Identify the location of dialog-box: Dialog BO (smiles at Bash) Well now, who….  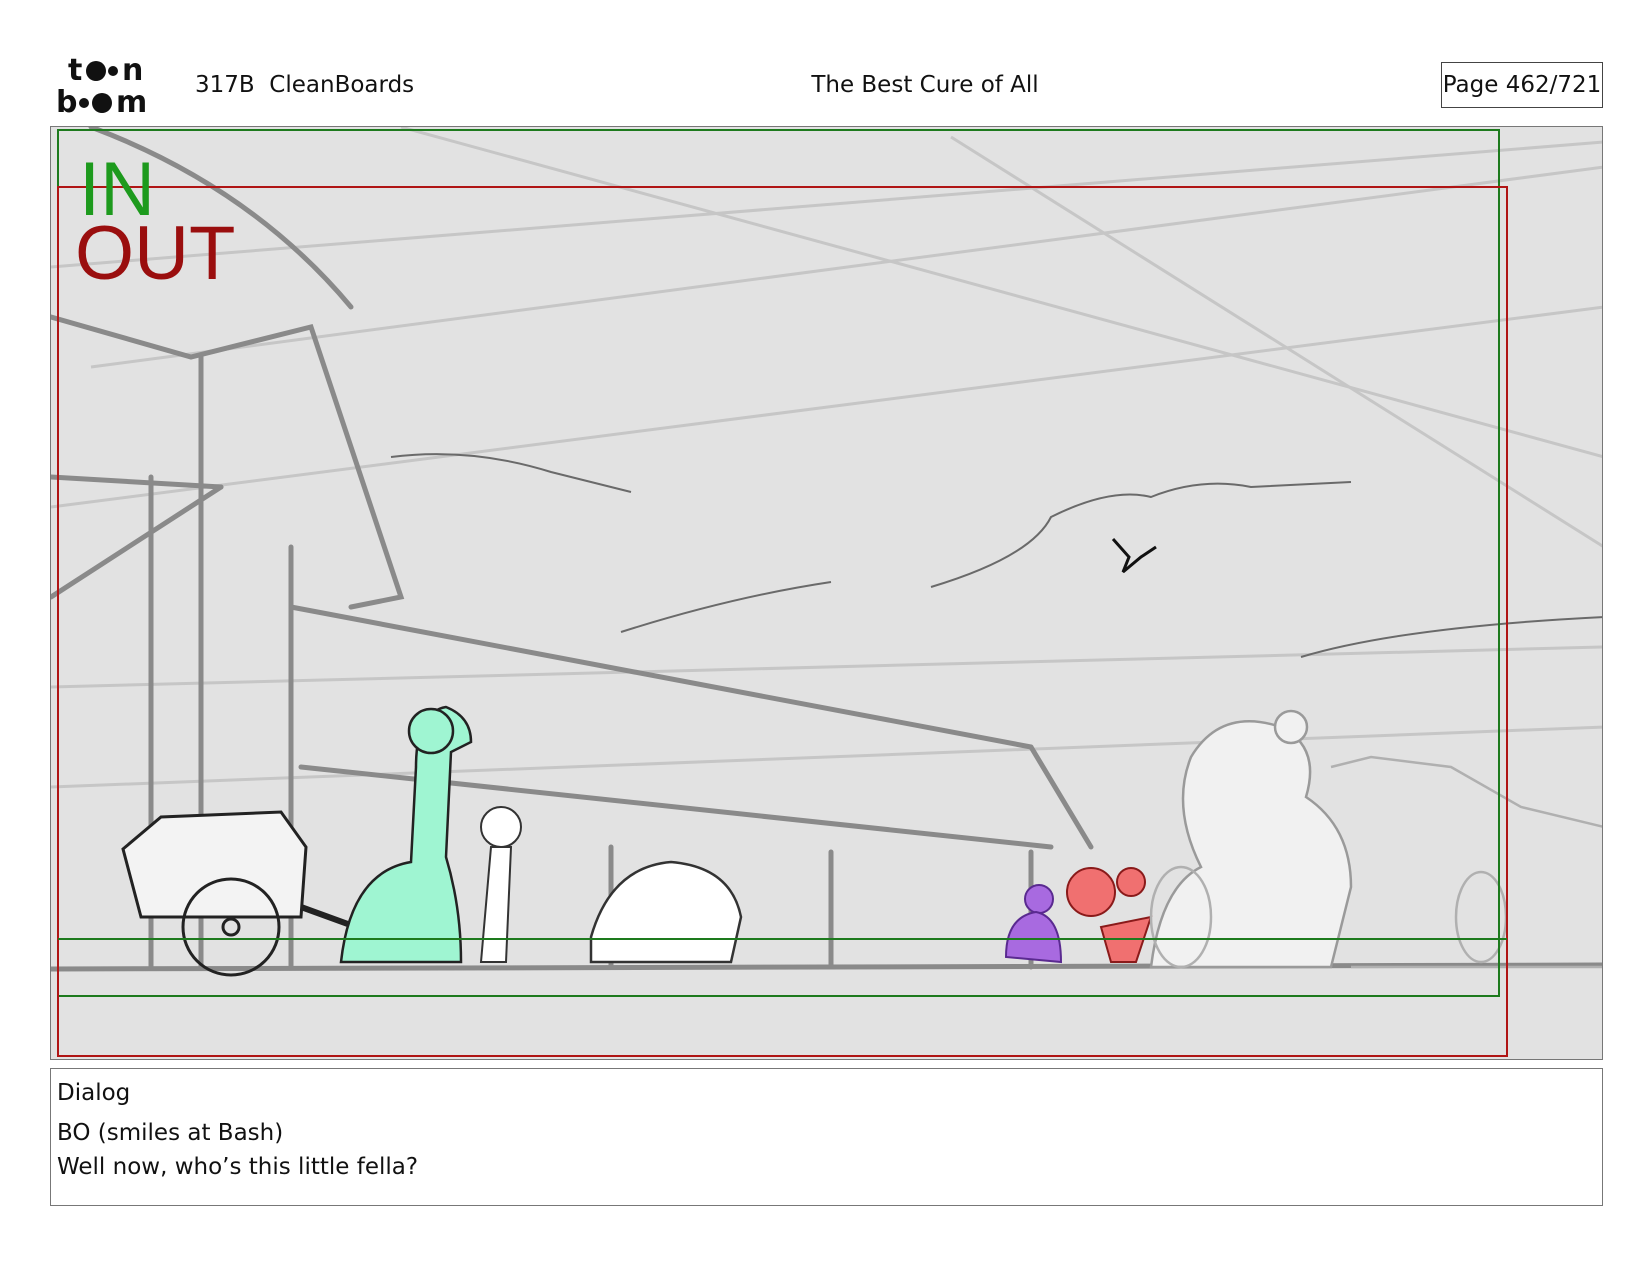
(826, 1137).